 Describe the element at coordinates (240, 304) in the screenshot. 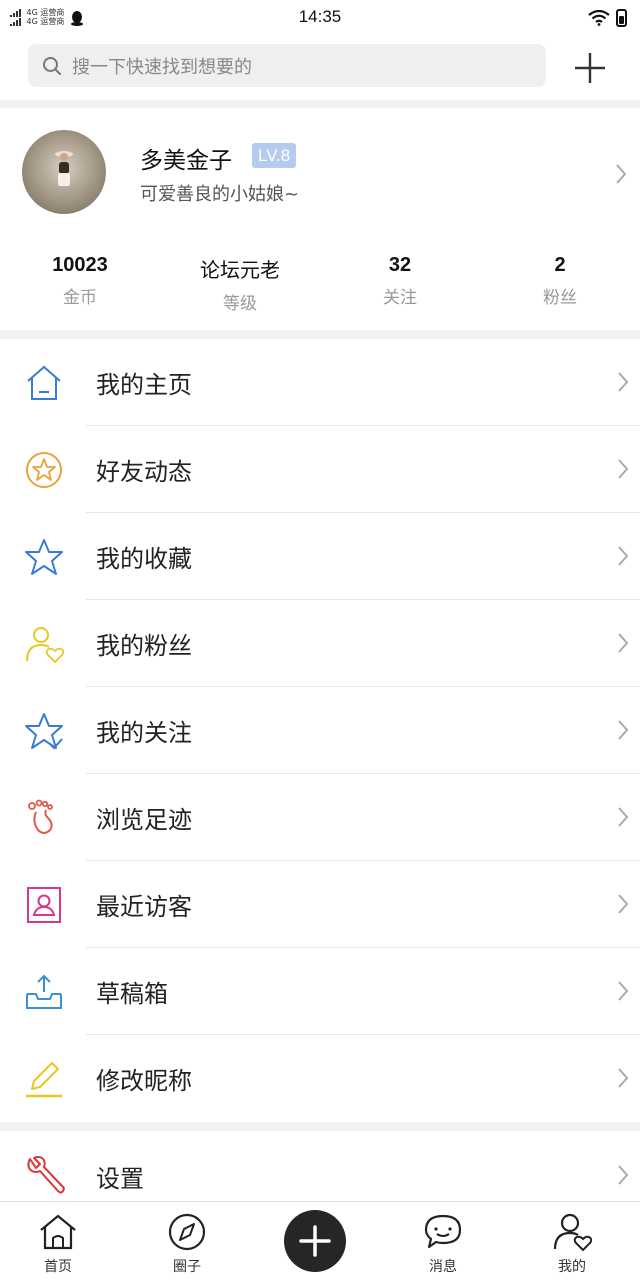

I see `stat-label: 等级` at that location.